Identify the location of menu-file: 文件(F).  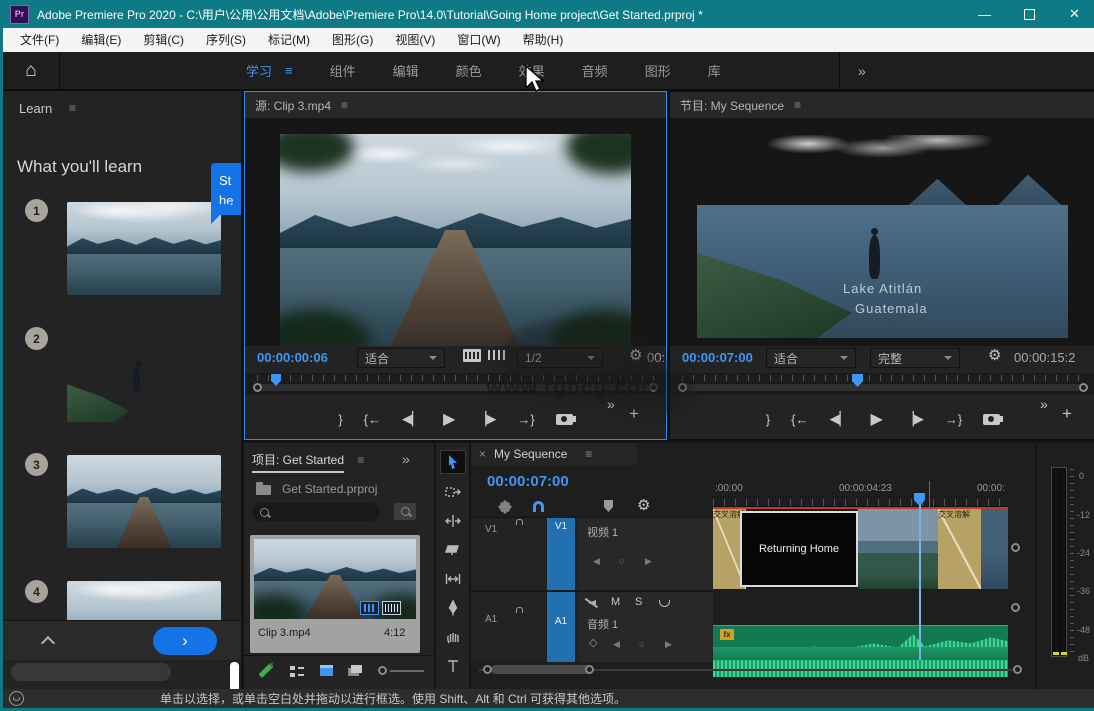
(39, 40).